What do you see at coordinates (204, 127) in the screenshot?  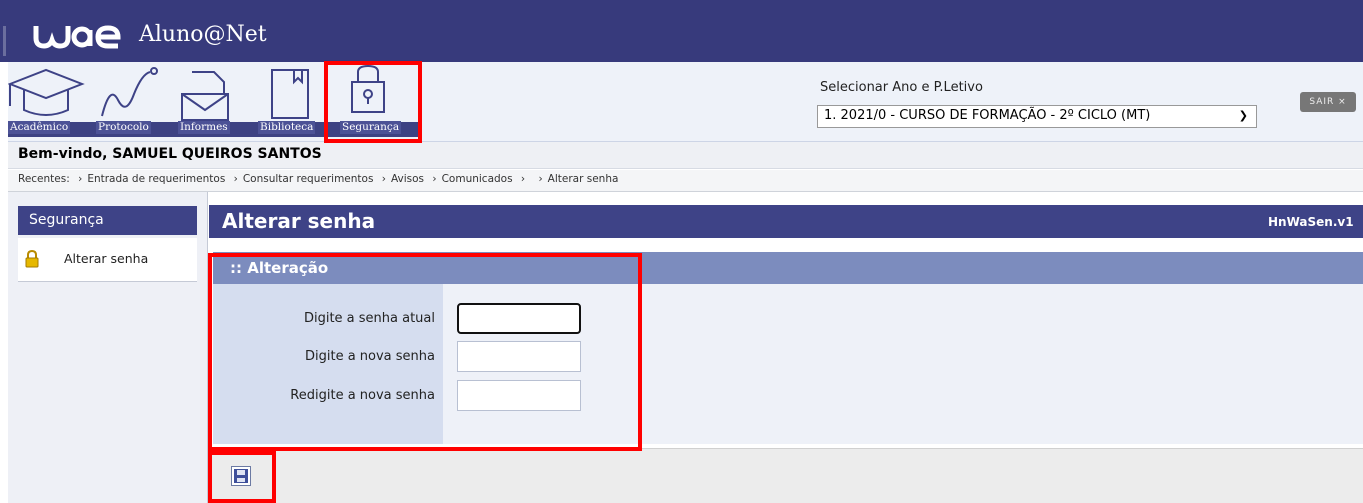 I see `toolbar-label-informes: Informes` at bounding box center [204, 127].